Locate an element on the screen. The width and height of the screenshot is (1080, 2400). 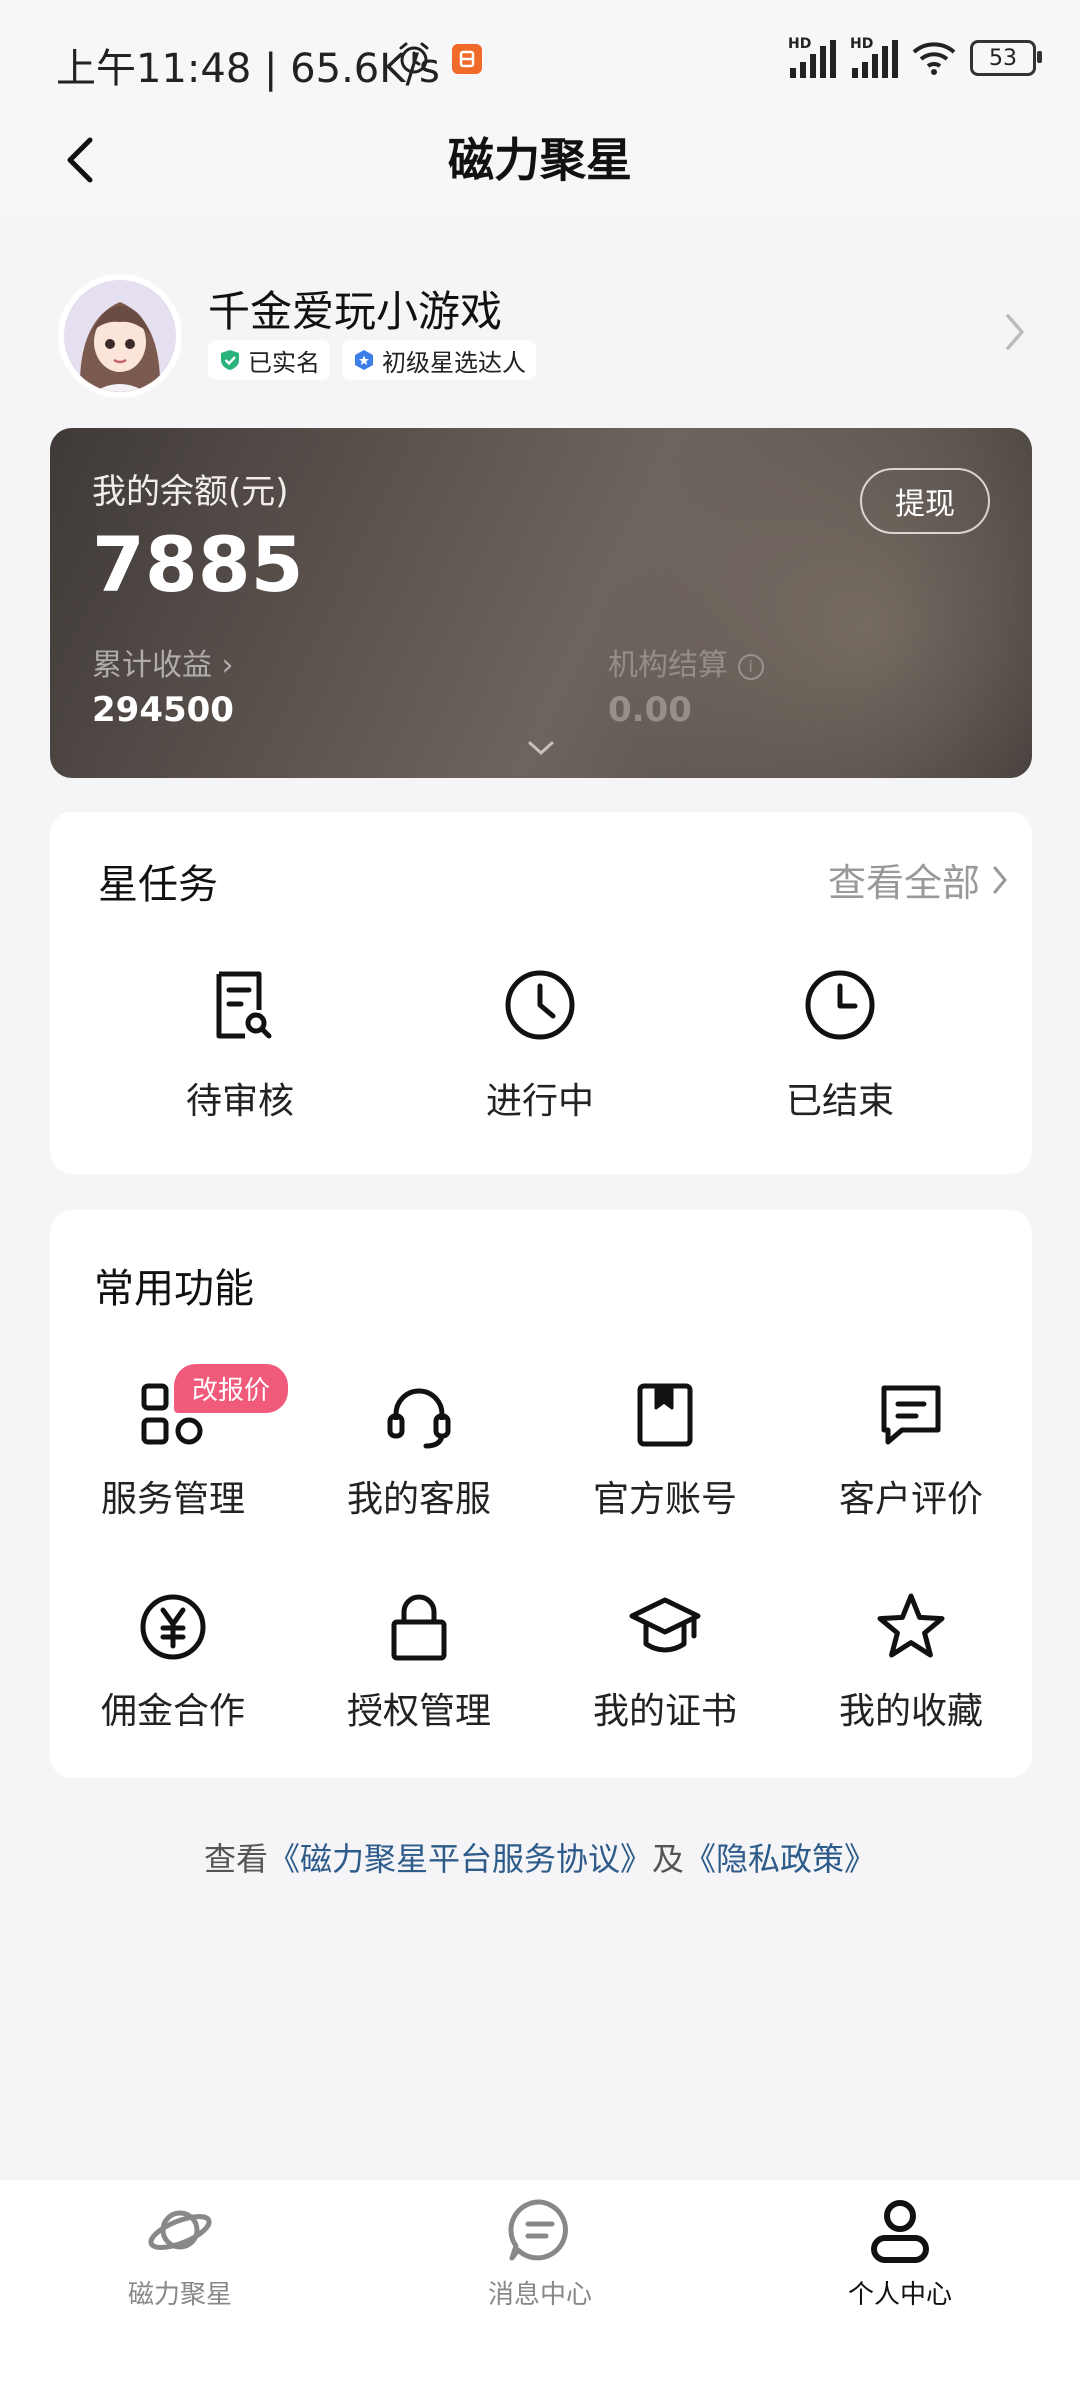
alarm-icon is located at coordinates (414, 58).